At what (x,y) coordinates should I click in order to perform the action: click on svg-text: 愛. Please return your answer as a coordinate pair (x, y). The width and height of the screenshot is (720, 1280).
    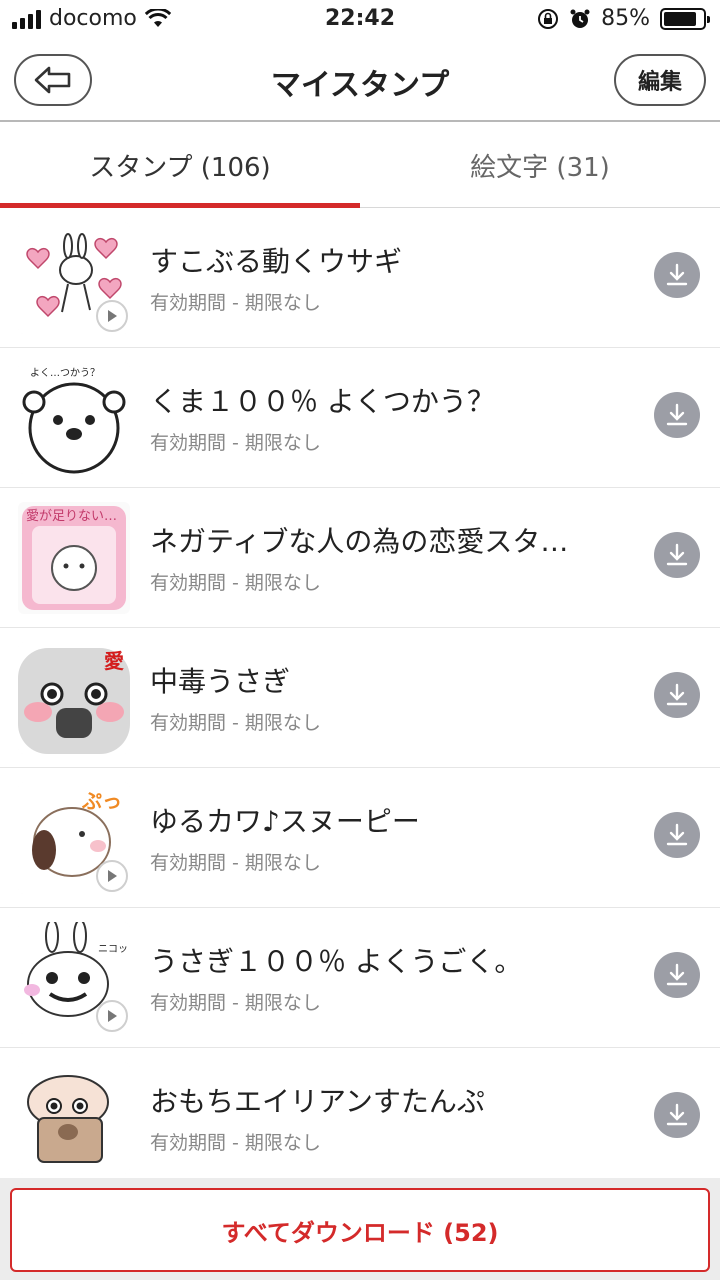
    Looking at the image, I should click on (114, 661).